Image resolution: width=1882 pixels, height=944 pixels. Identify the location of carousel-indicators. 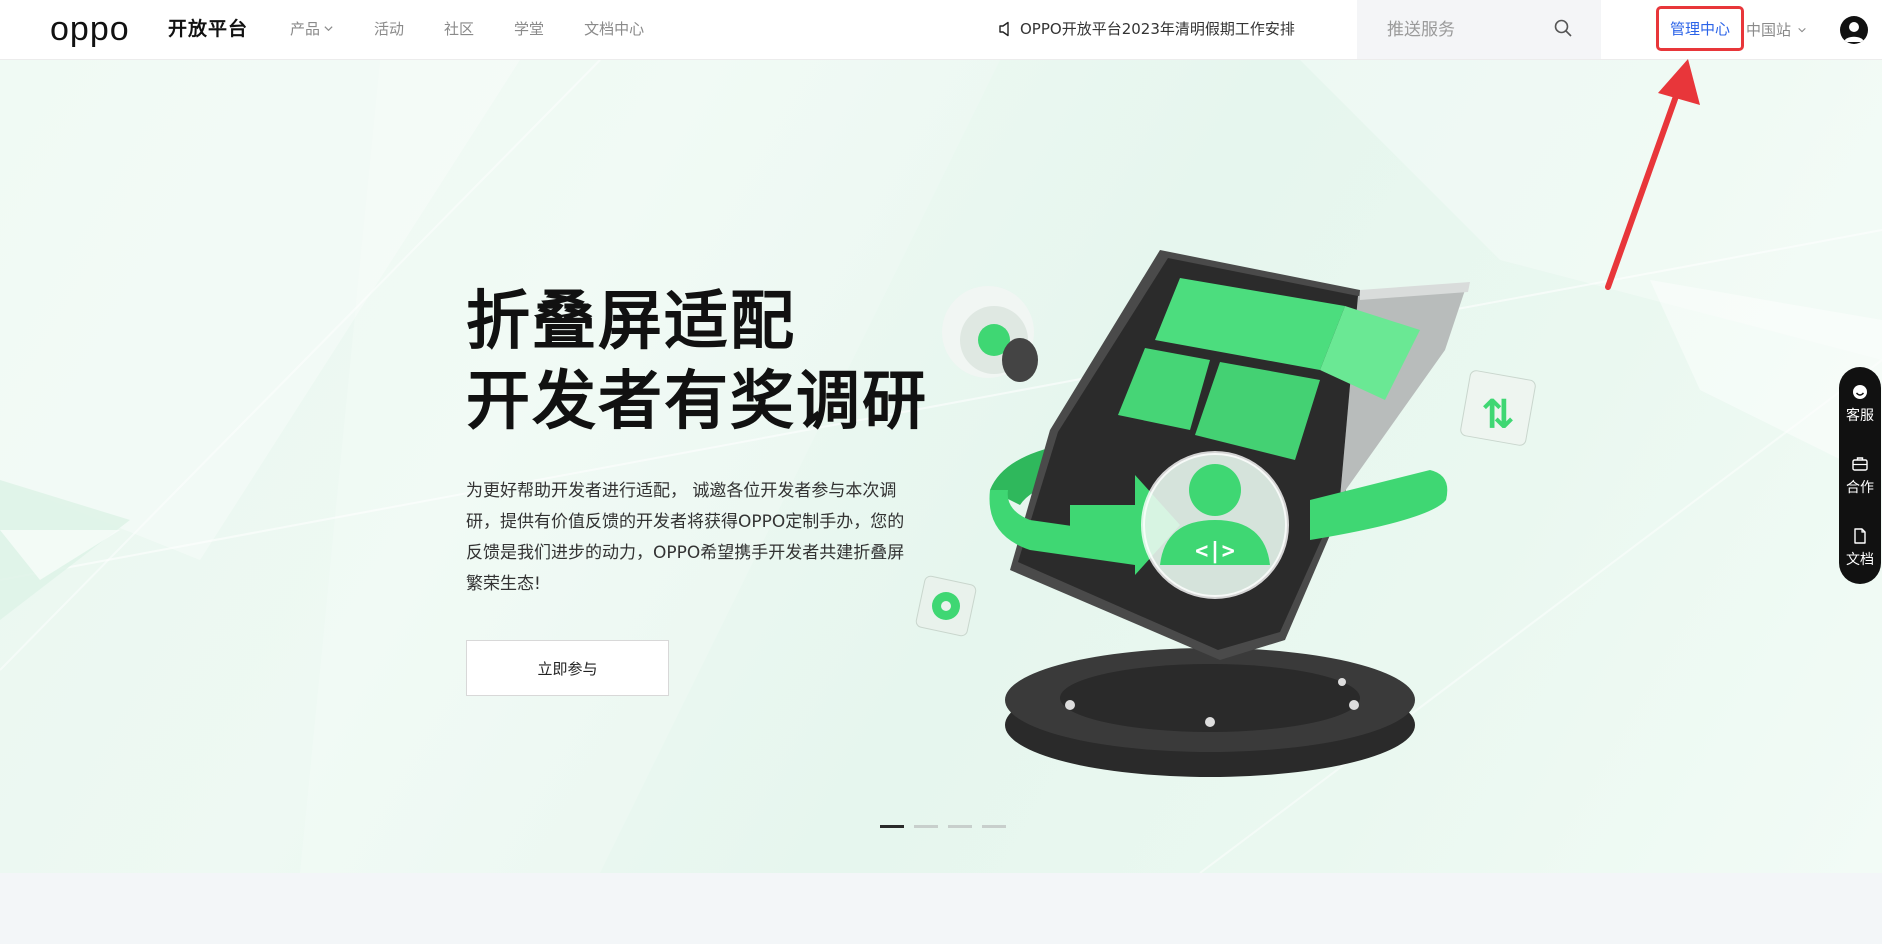
(948, 826).